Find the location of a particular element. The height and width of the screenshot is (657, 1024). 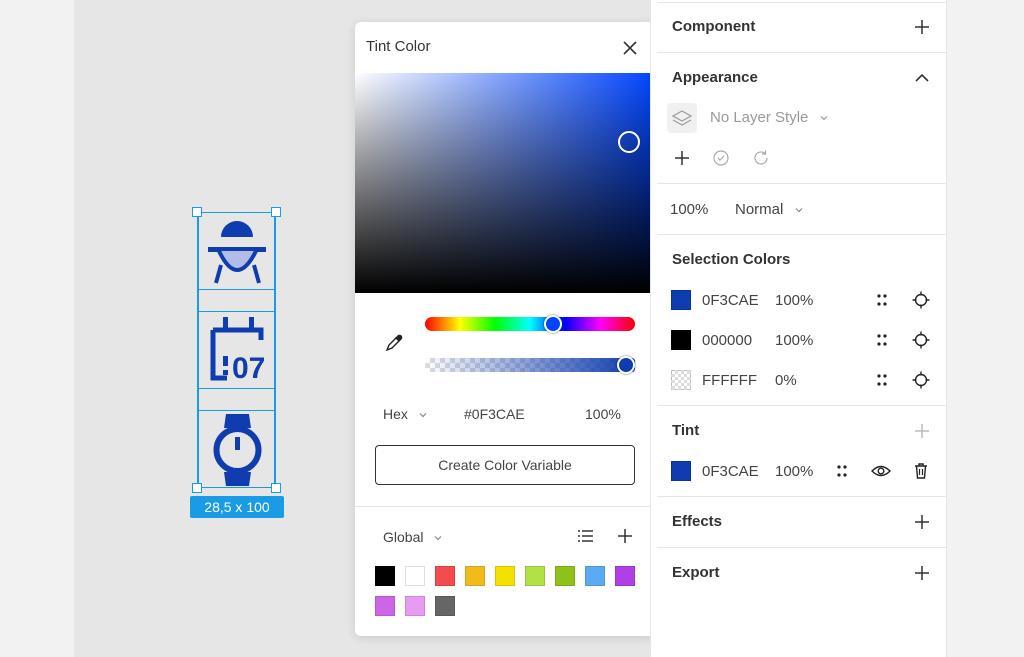

add-swatch-icon is located at coordinates (625, 536).